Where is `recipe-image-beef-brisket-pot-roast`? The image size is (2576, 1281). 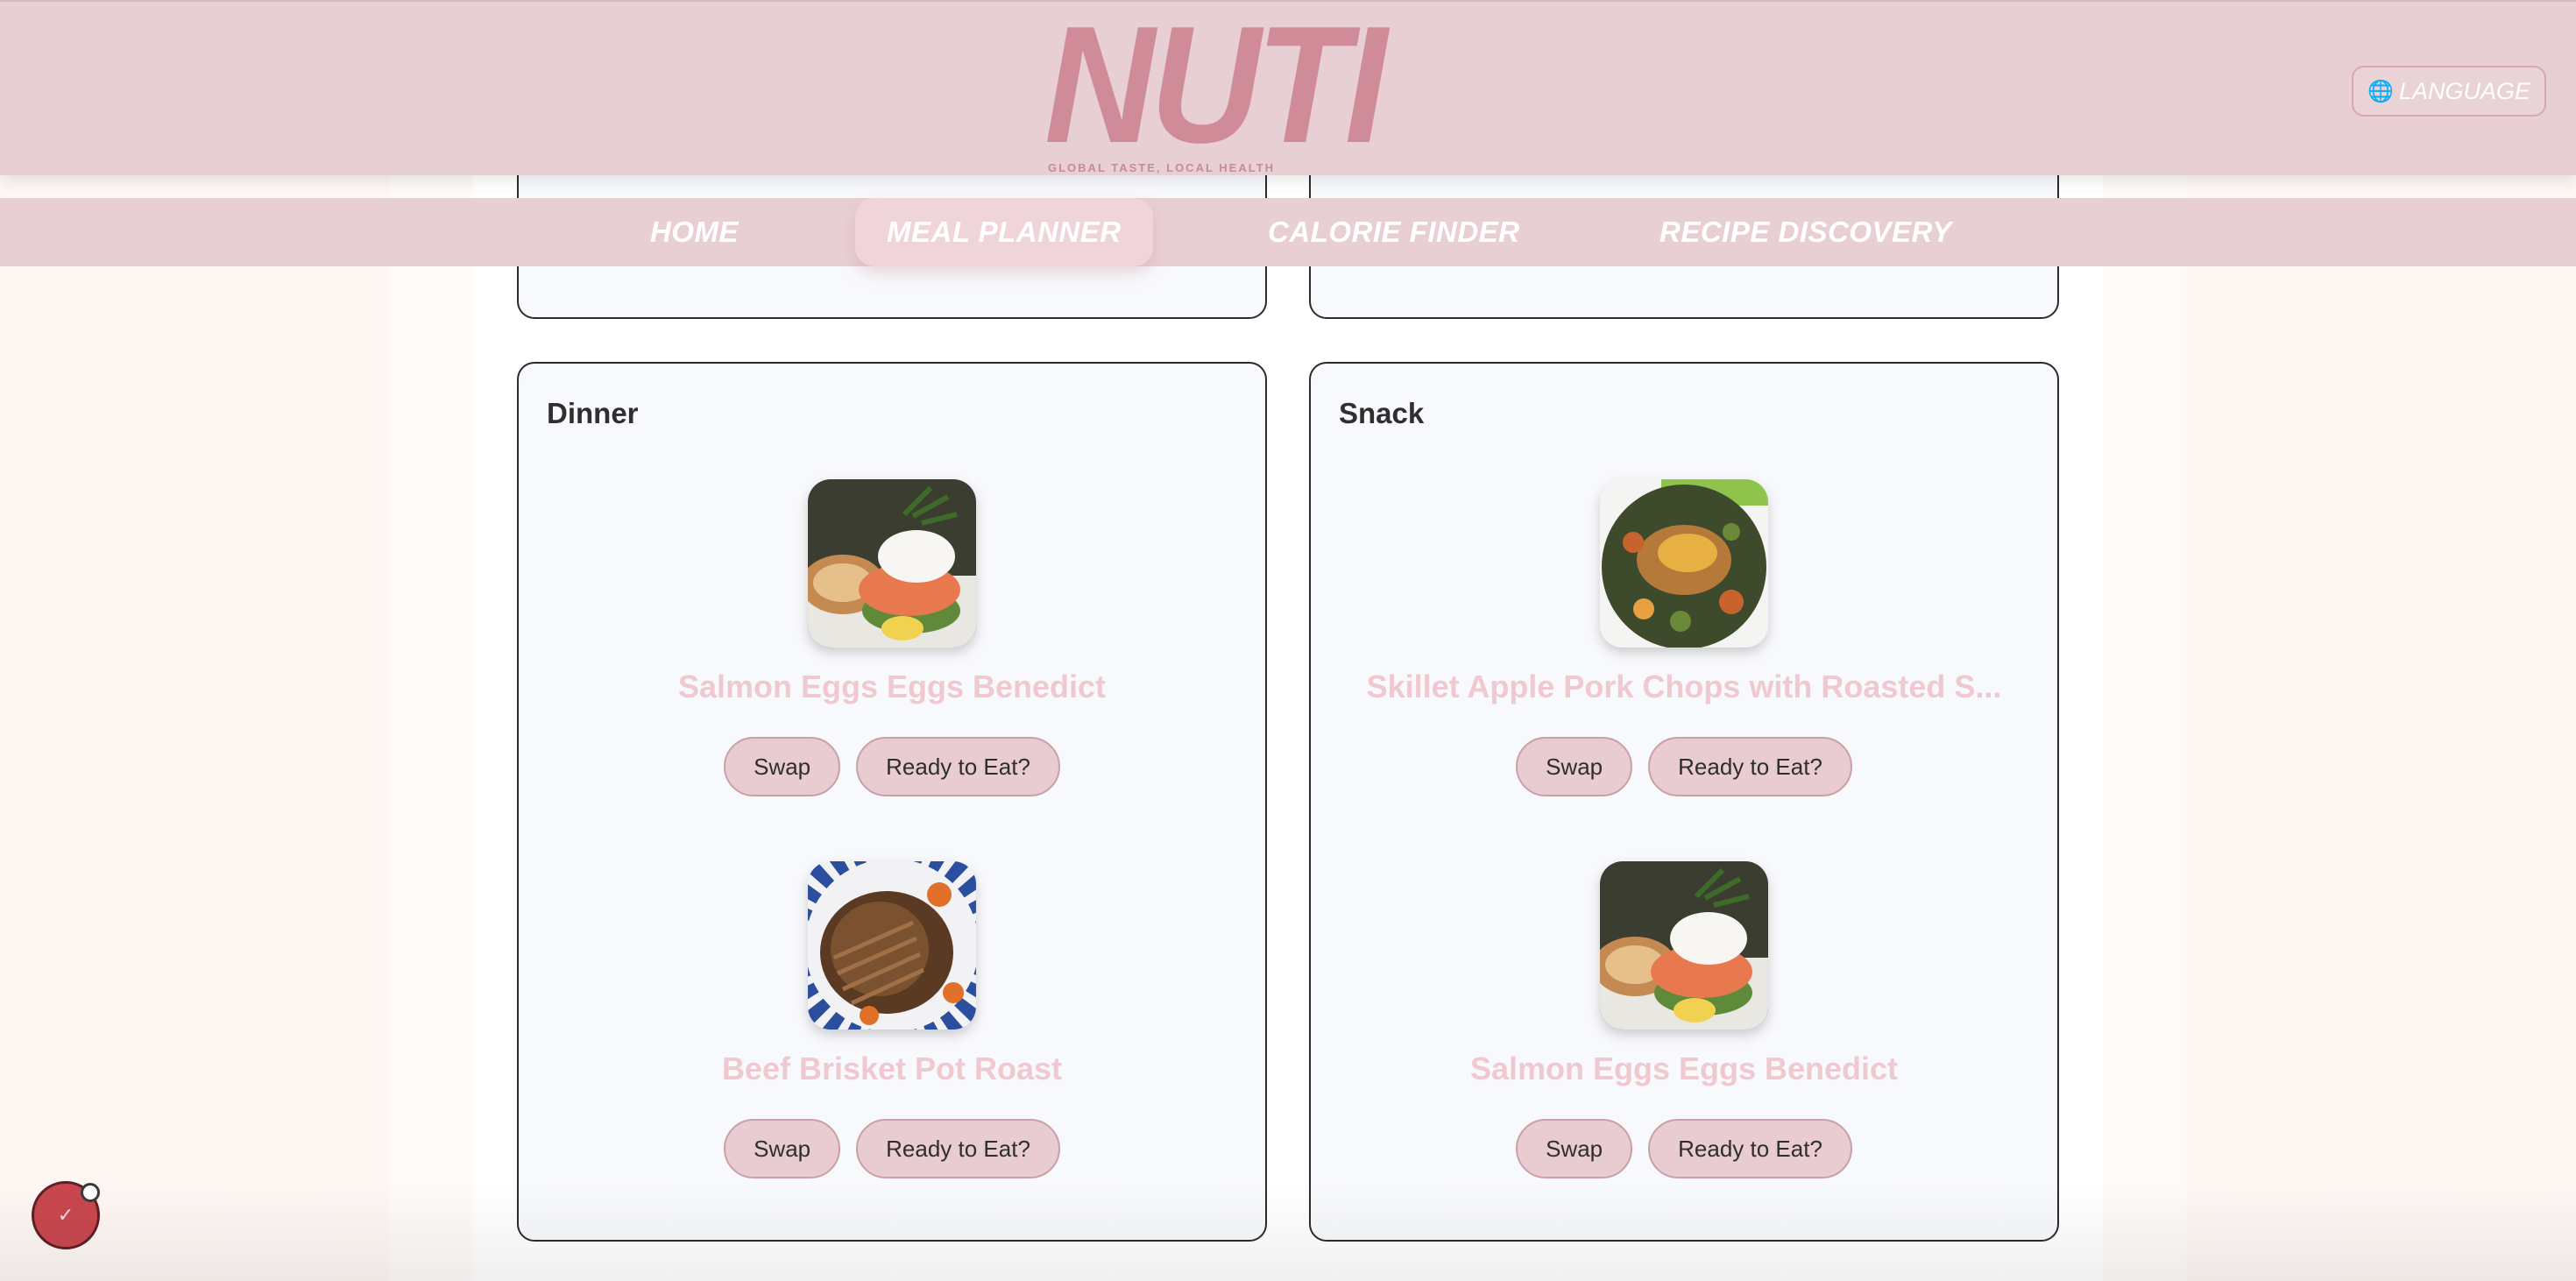
recipe-image-beef-brisket-pot-roast is located at coordinates (892, 945).